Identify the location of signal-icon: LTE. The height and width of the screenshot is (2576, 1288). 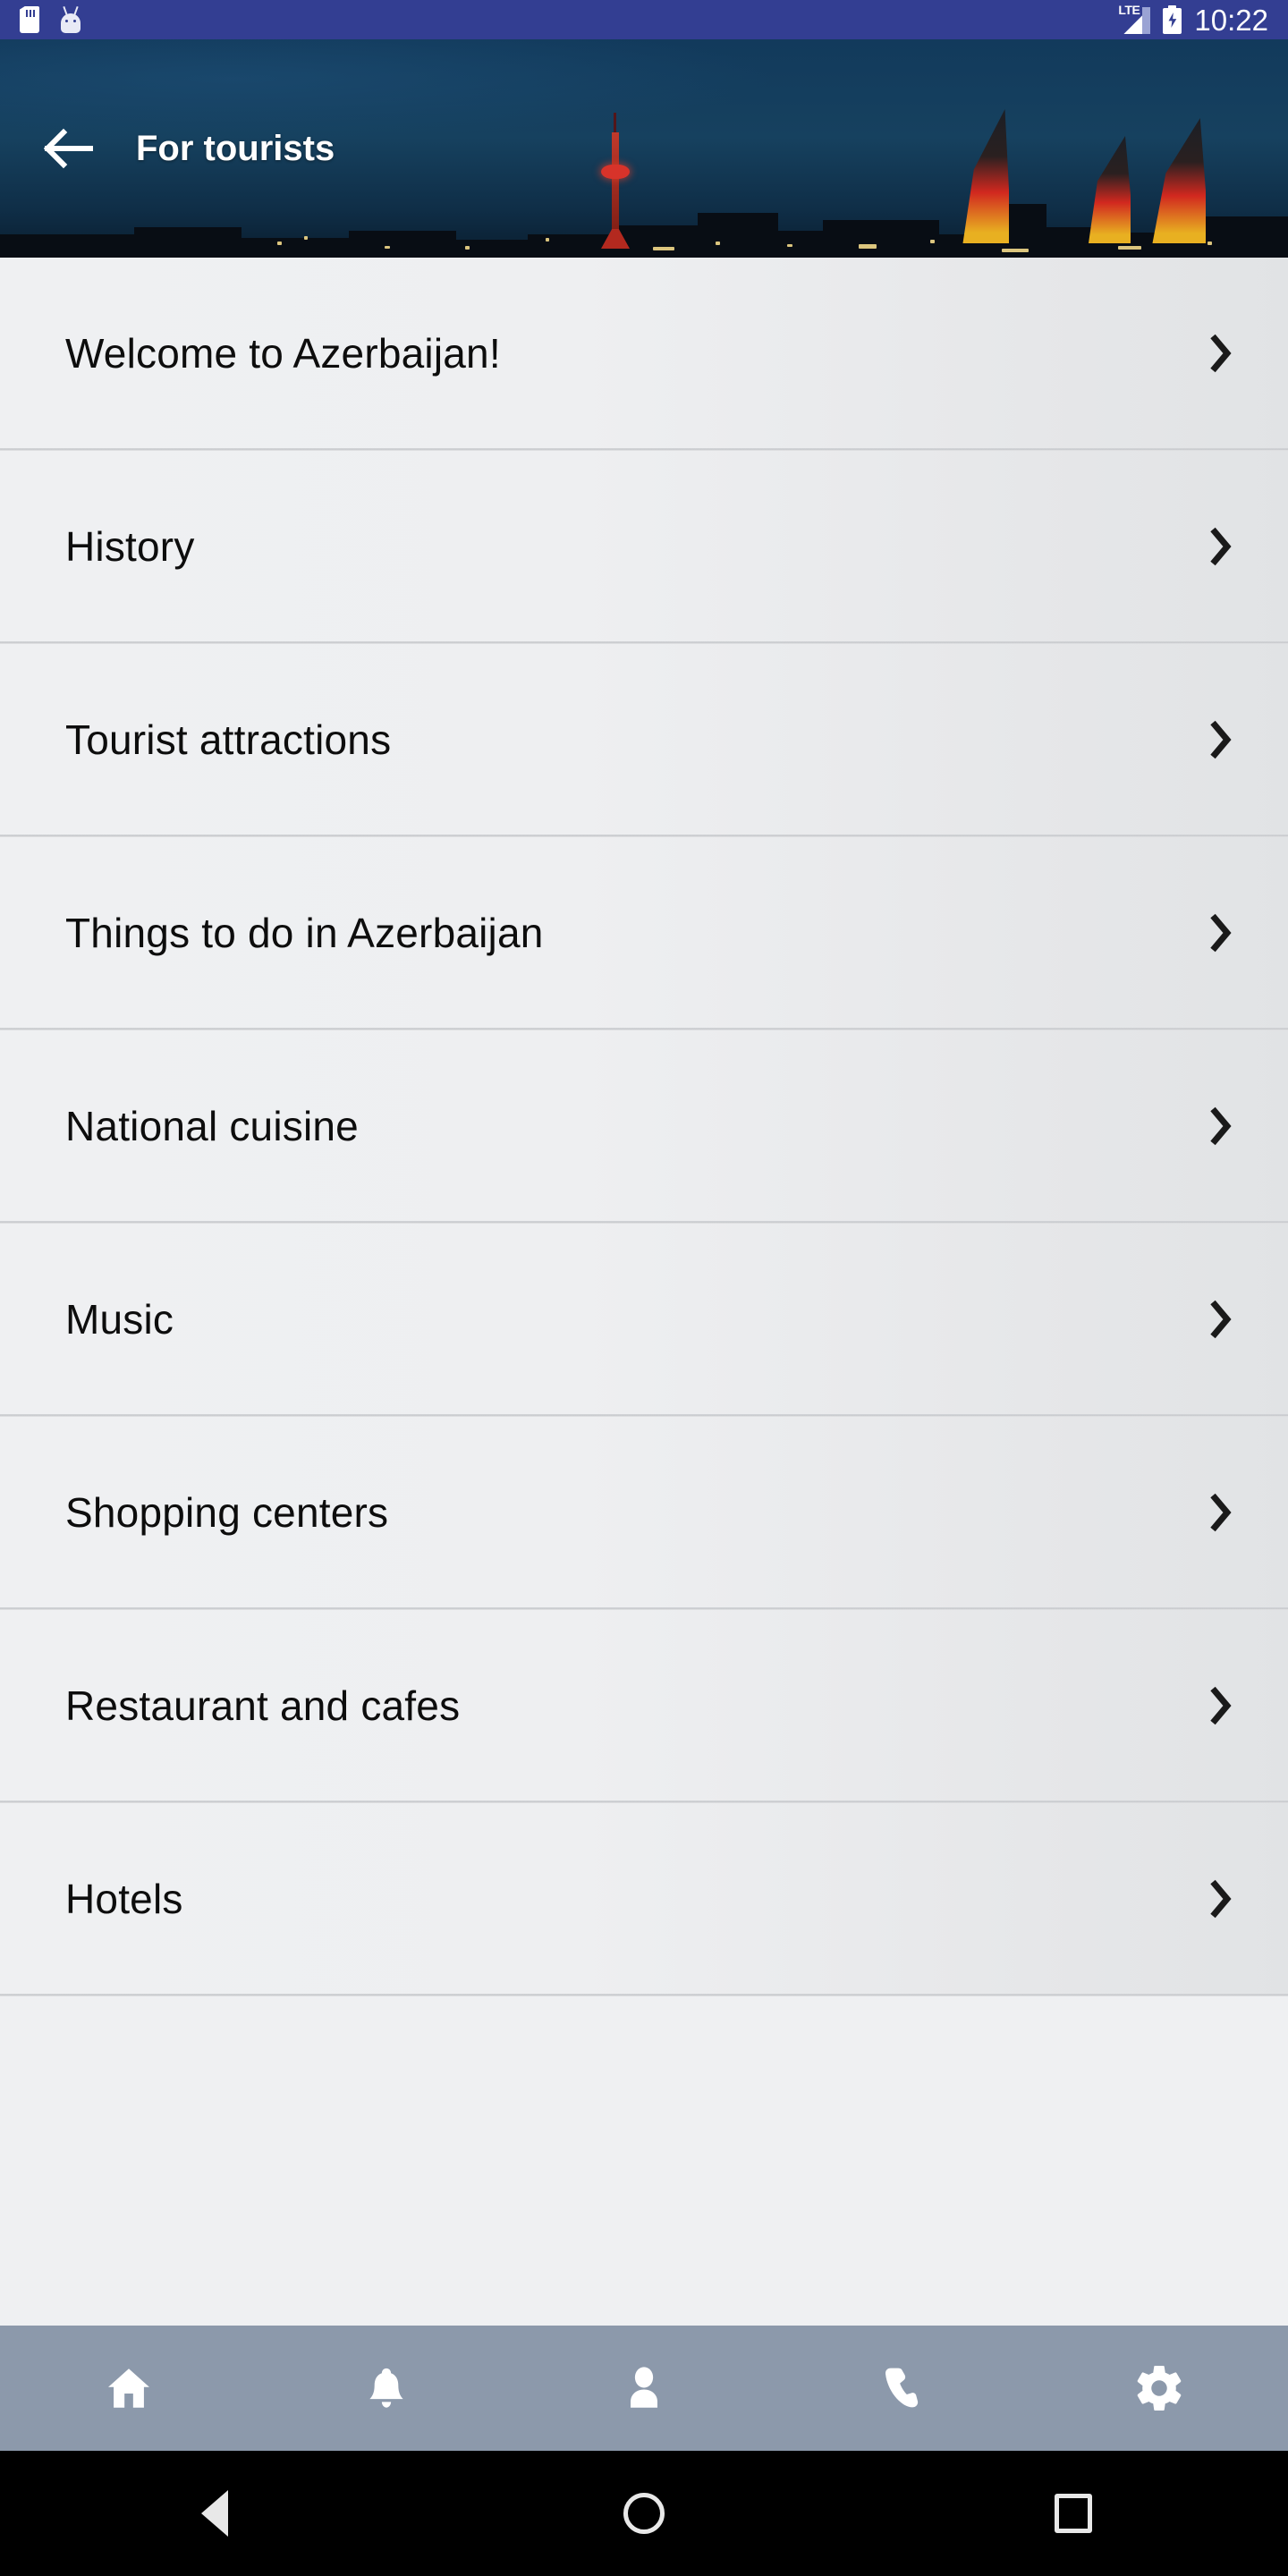
(1134, 18).